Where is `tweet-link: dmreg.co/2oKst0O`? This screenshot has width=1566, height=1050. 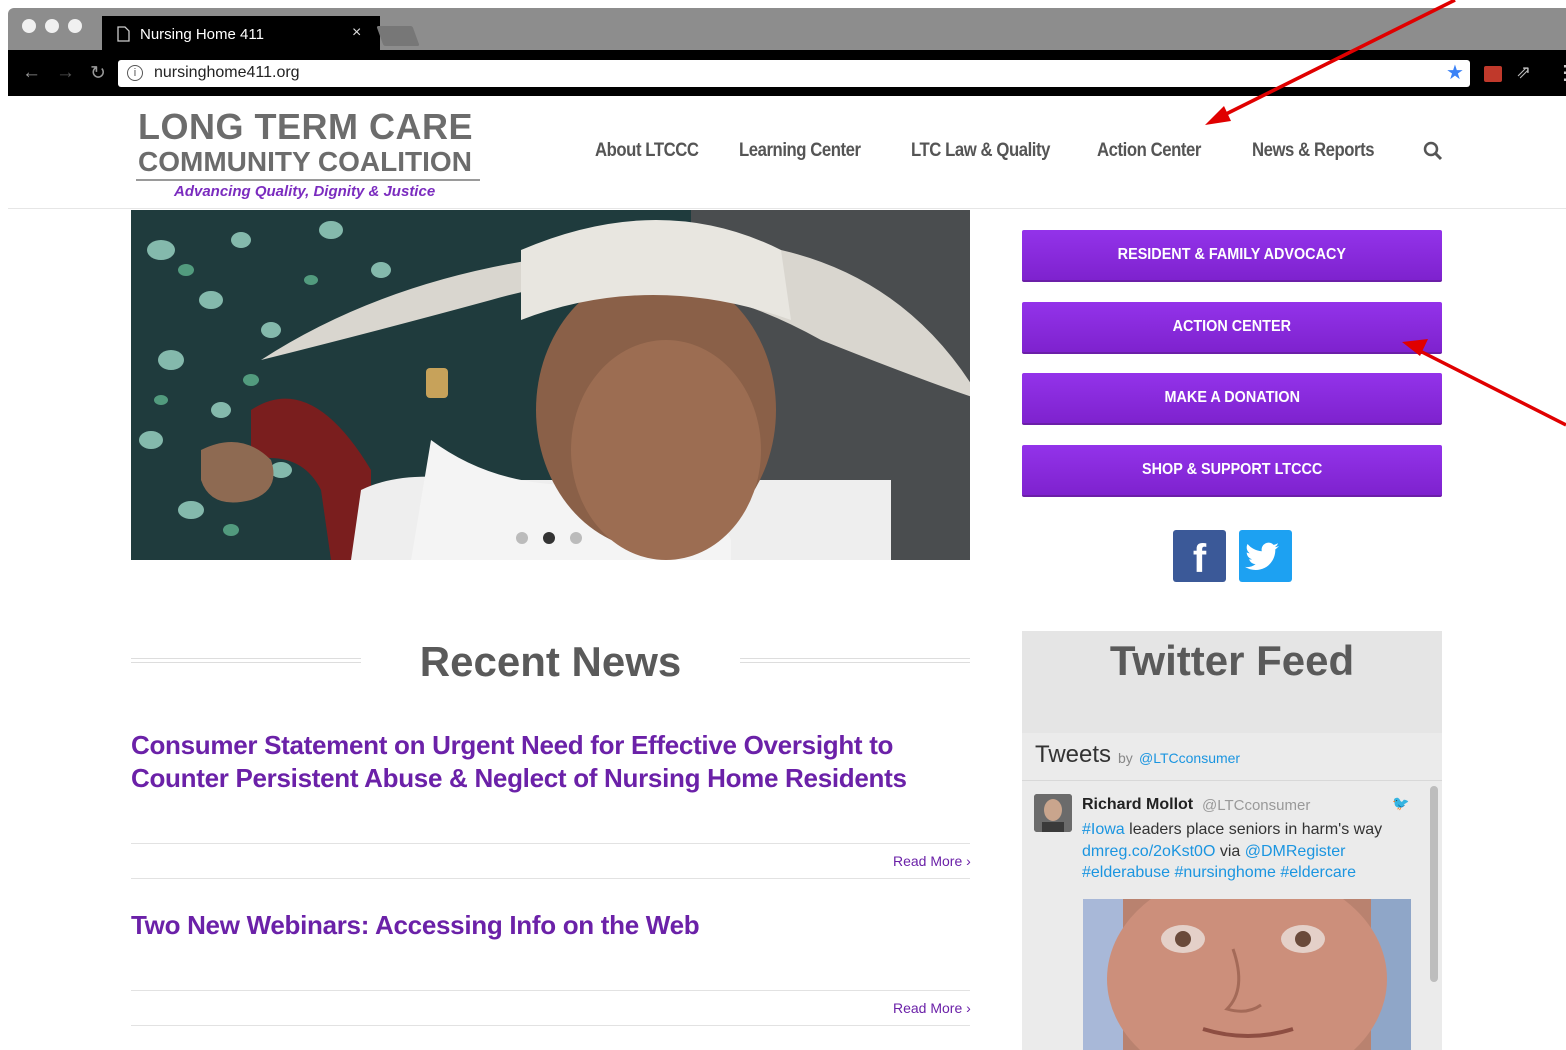
tweet-link: dmreg.co/2oKst0O is located at coordinates (1148, 851).